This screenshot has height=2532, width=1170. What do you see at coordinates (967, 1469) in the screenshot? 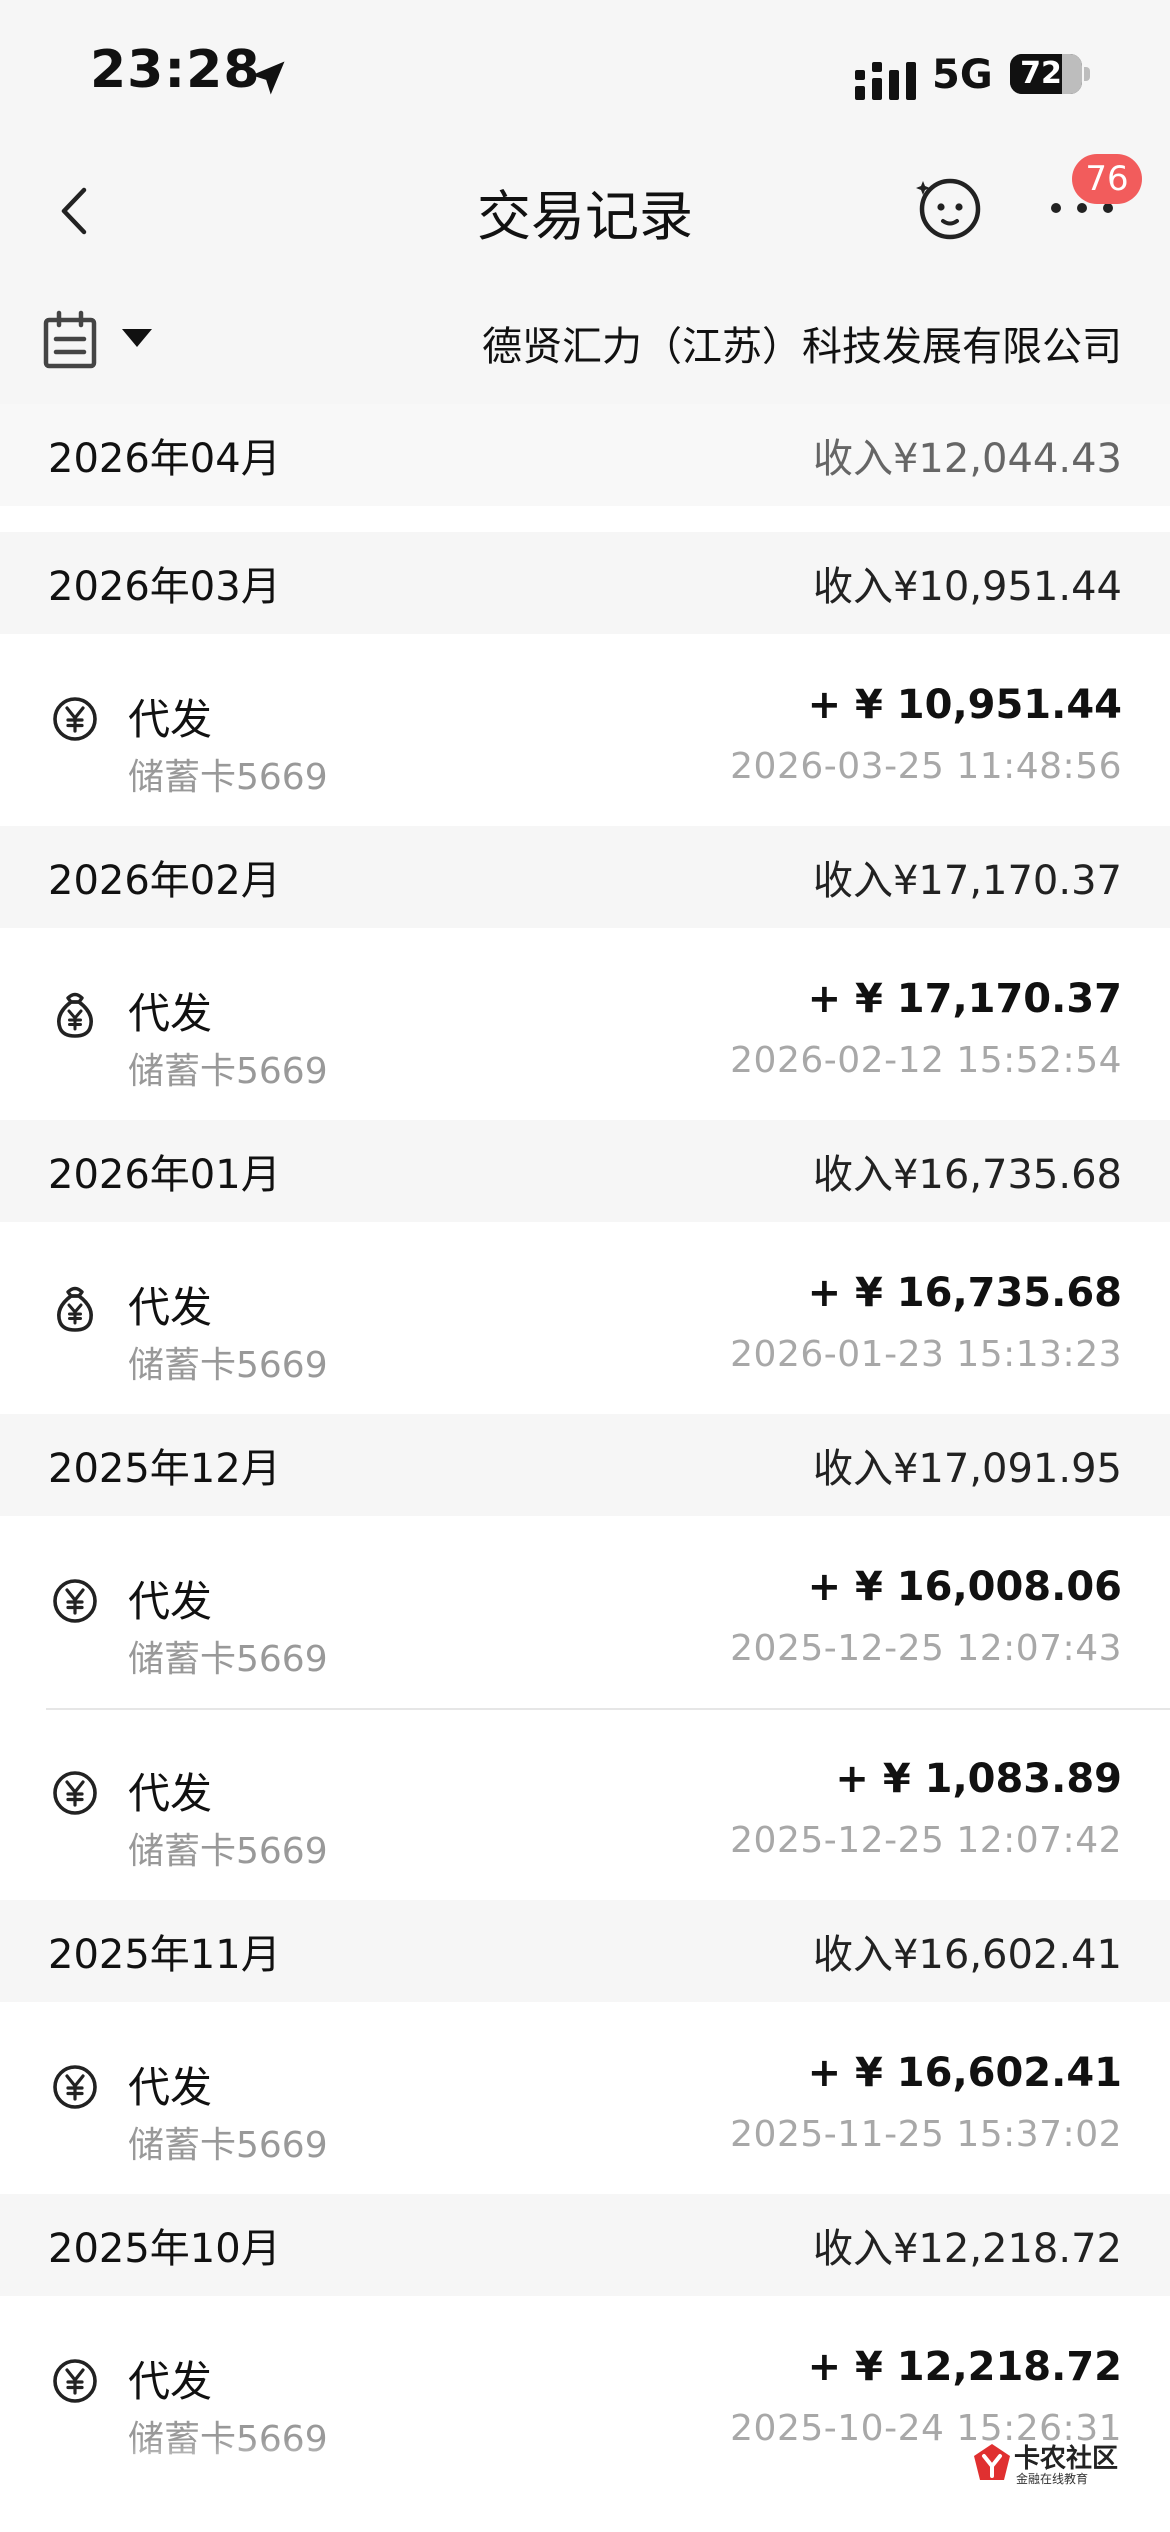
I see `month-income-total: 收入¥17,091.95` at bounding box center [967, 1469].